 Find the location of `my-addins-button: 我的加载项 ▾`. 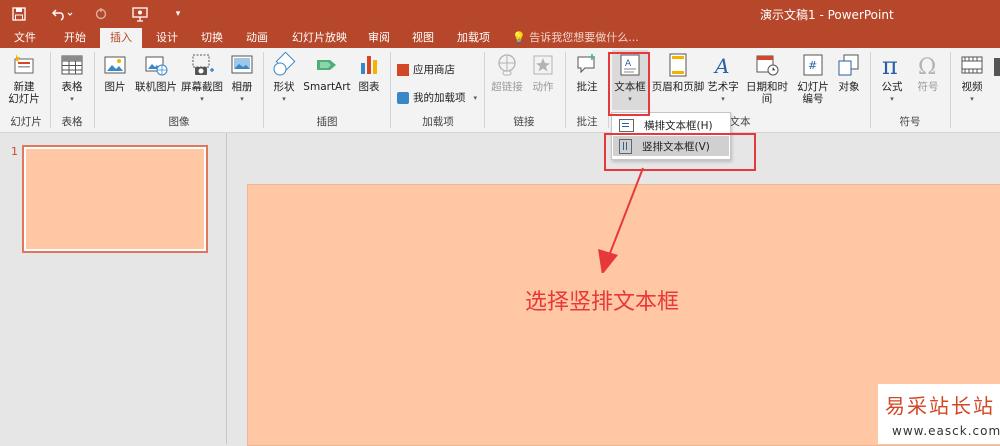

my-addins-button: 我的加载项 ▾ is located at coordinates (437, 97).